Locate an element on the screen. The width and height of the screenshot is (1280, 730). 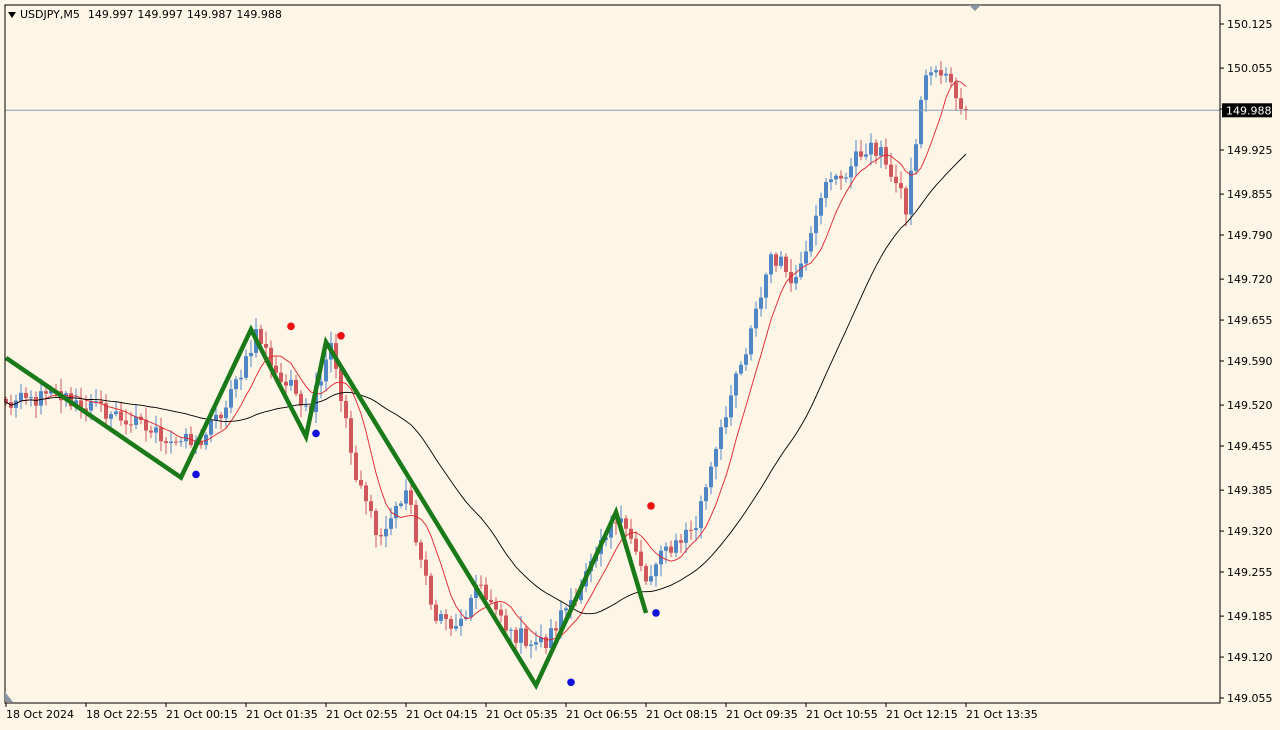
time-tick-label: 21 Oct 02:55 is located at coordinates (362, 714).